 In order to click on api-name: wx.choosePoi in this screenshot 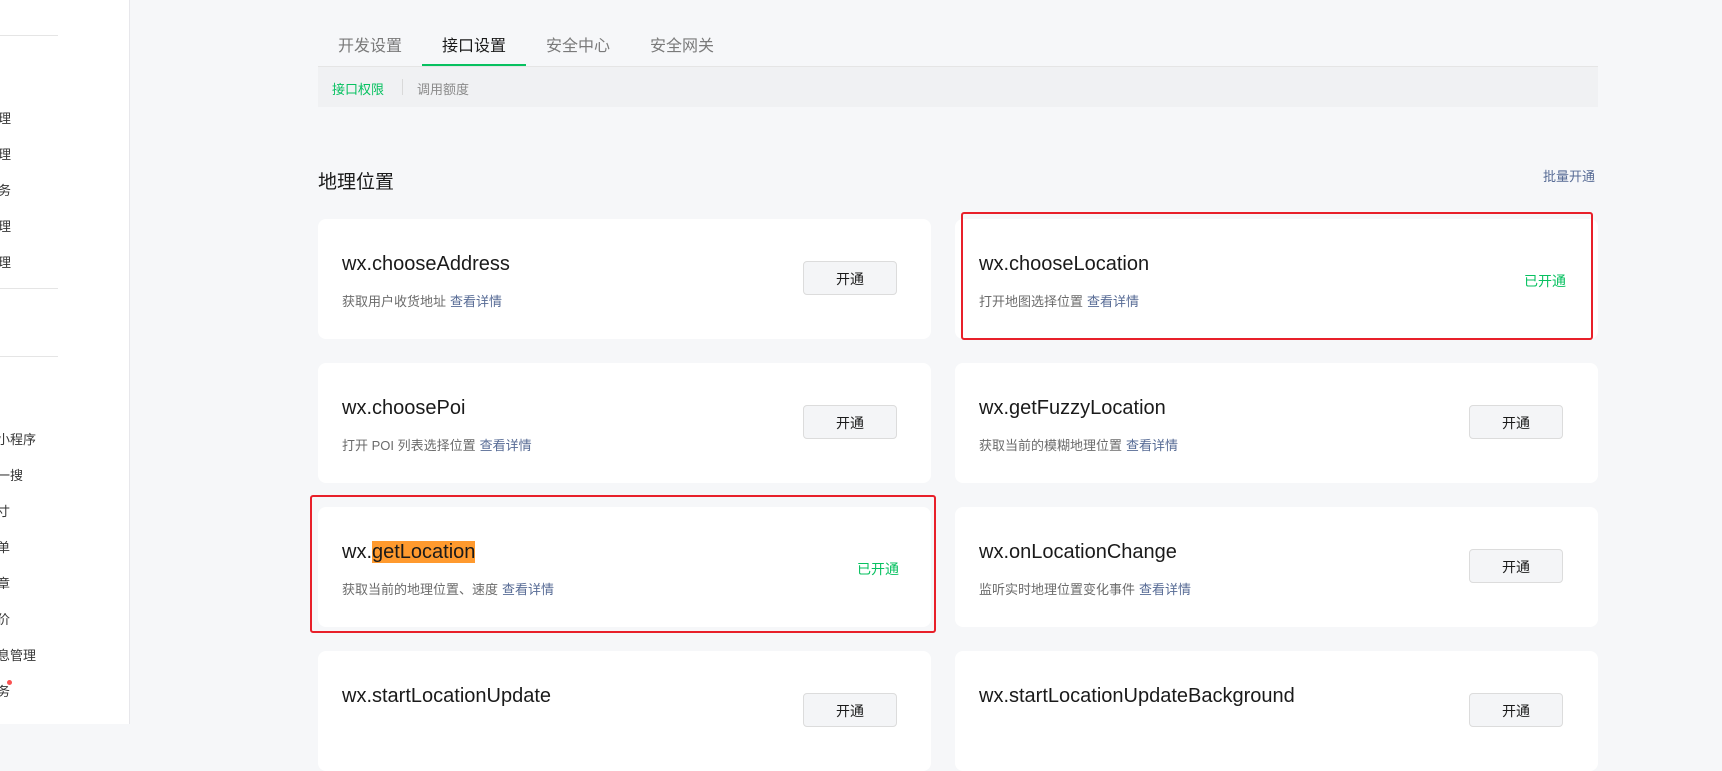, I will do `click(404, 408)`.